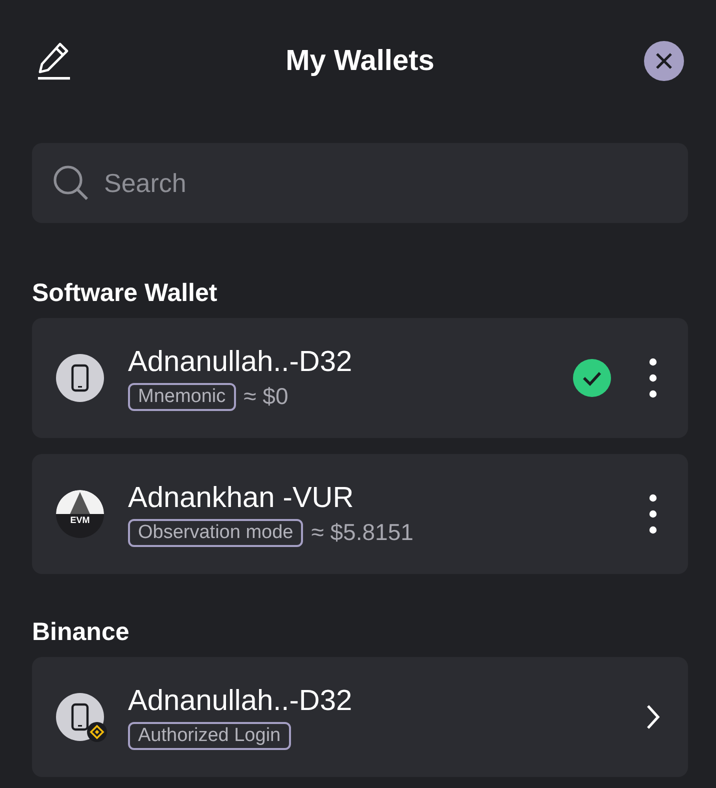  What do you see at coordinates (81, 632) in the screenshot?
I see `section-title: Binance` at bounding box center [81, 632].